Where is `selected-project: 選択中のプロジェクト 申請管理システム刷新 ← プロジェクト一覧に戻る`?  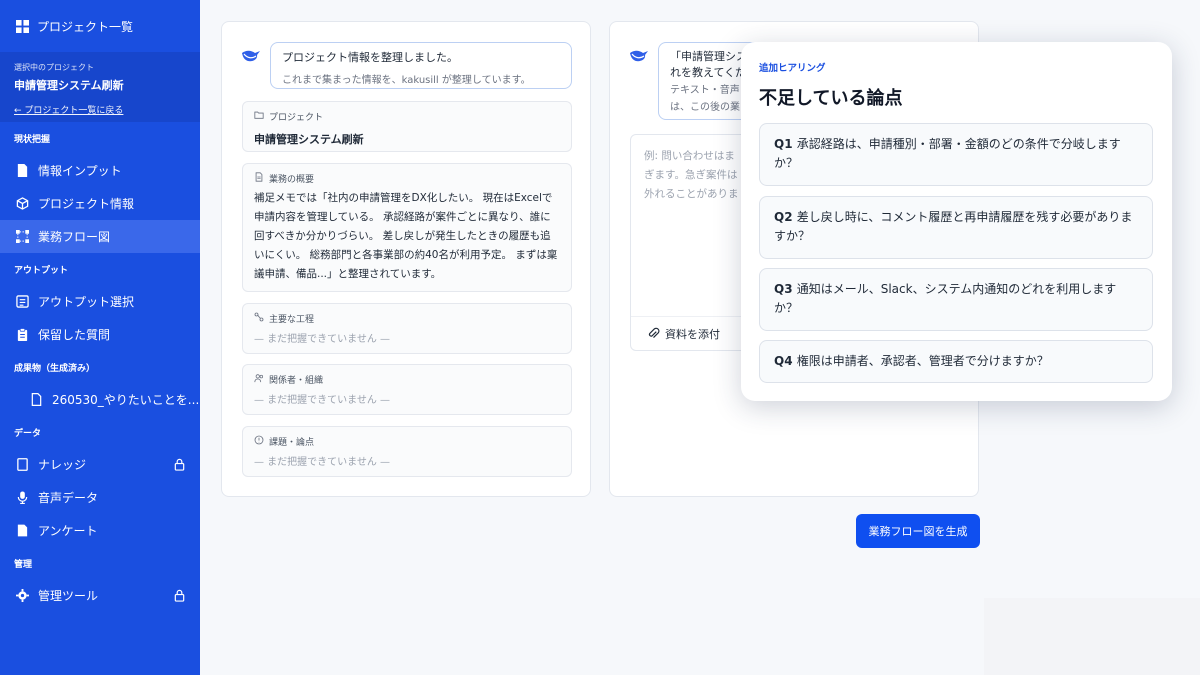
selected-project: 選択中のプロジェクト 申請管理システム刷新 ← プロジェクト一覧に戻る is located at coordinates (100, 87).